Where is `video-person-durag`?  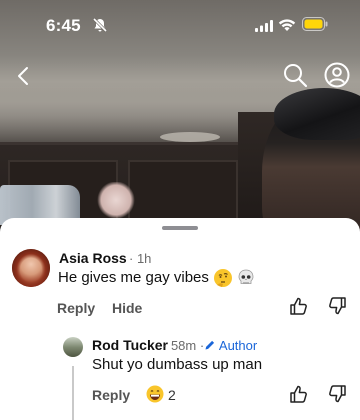 video-person-durag is located at coordinates (317, 114).